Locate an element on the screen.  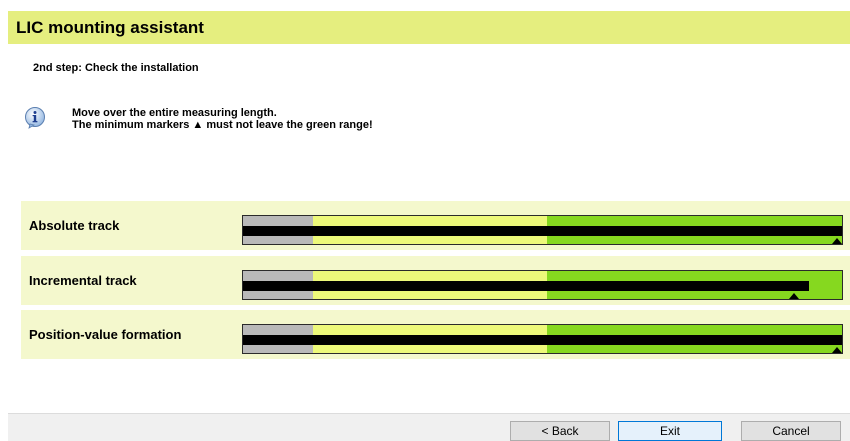
button-bar is located at coordinates (429, 427).